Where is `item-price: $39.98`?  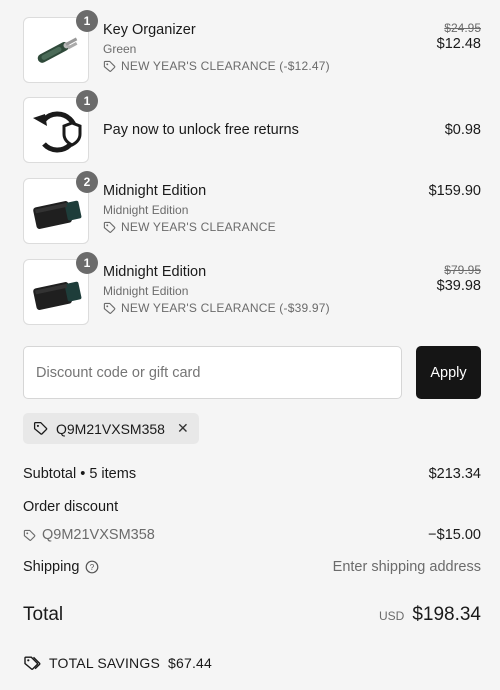 item-price: $39.98 is located at coordinates (458, 286).